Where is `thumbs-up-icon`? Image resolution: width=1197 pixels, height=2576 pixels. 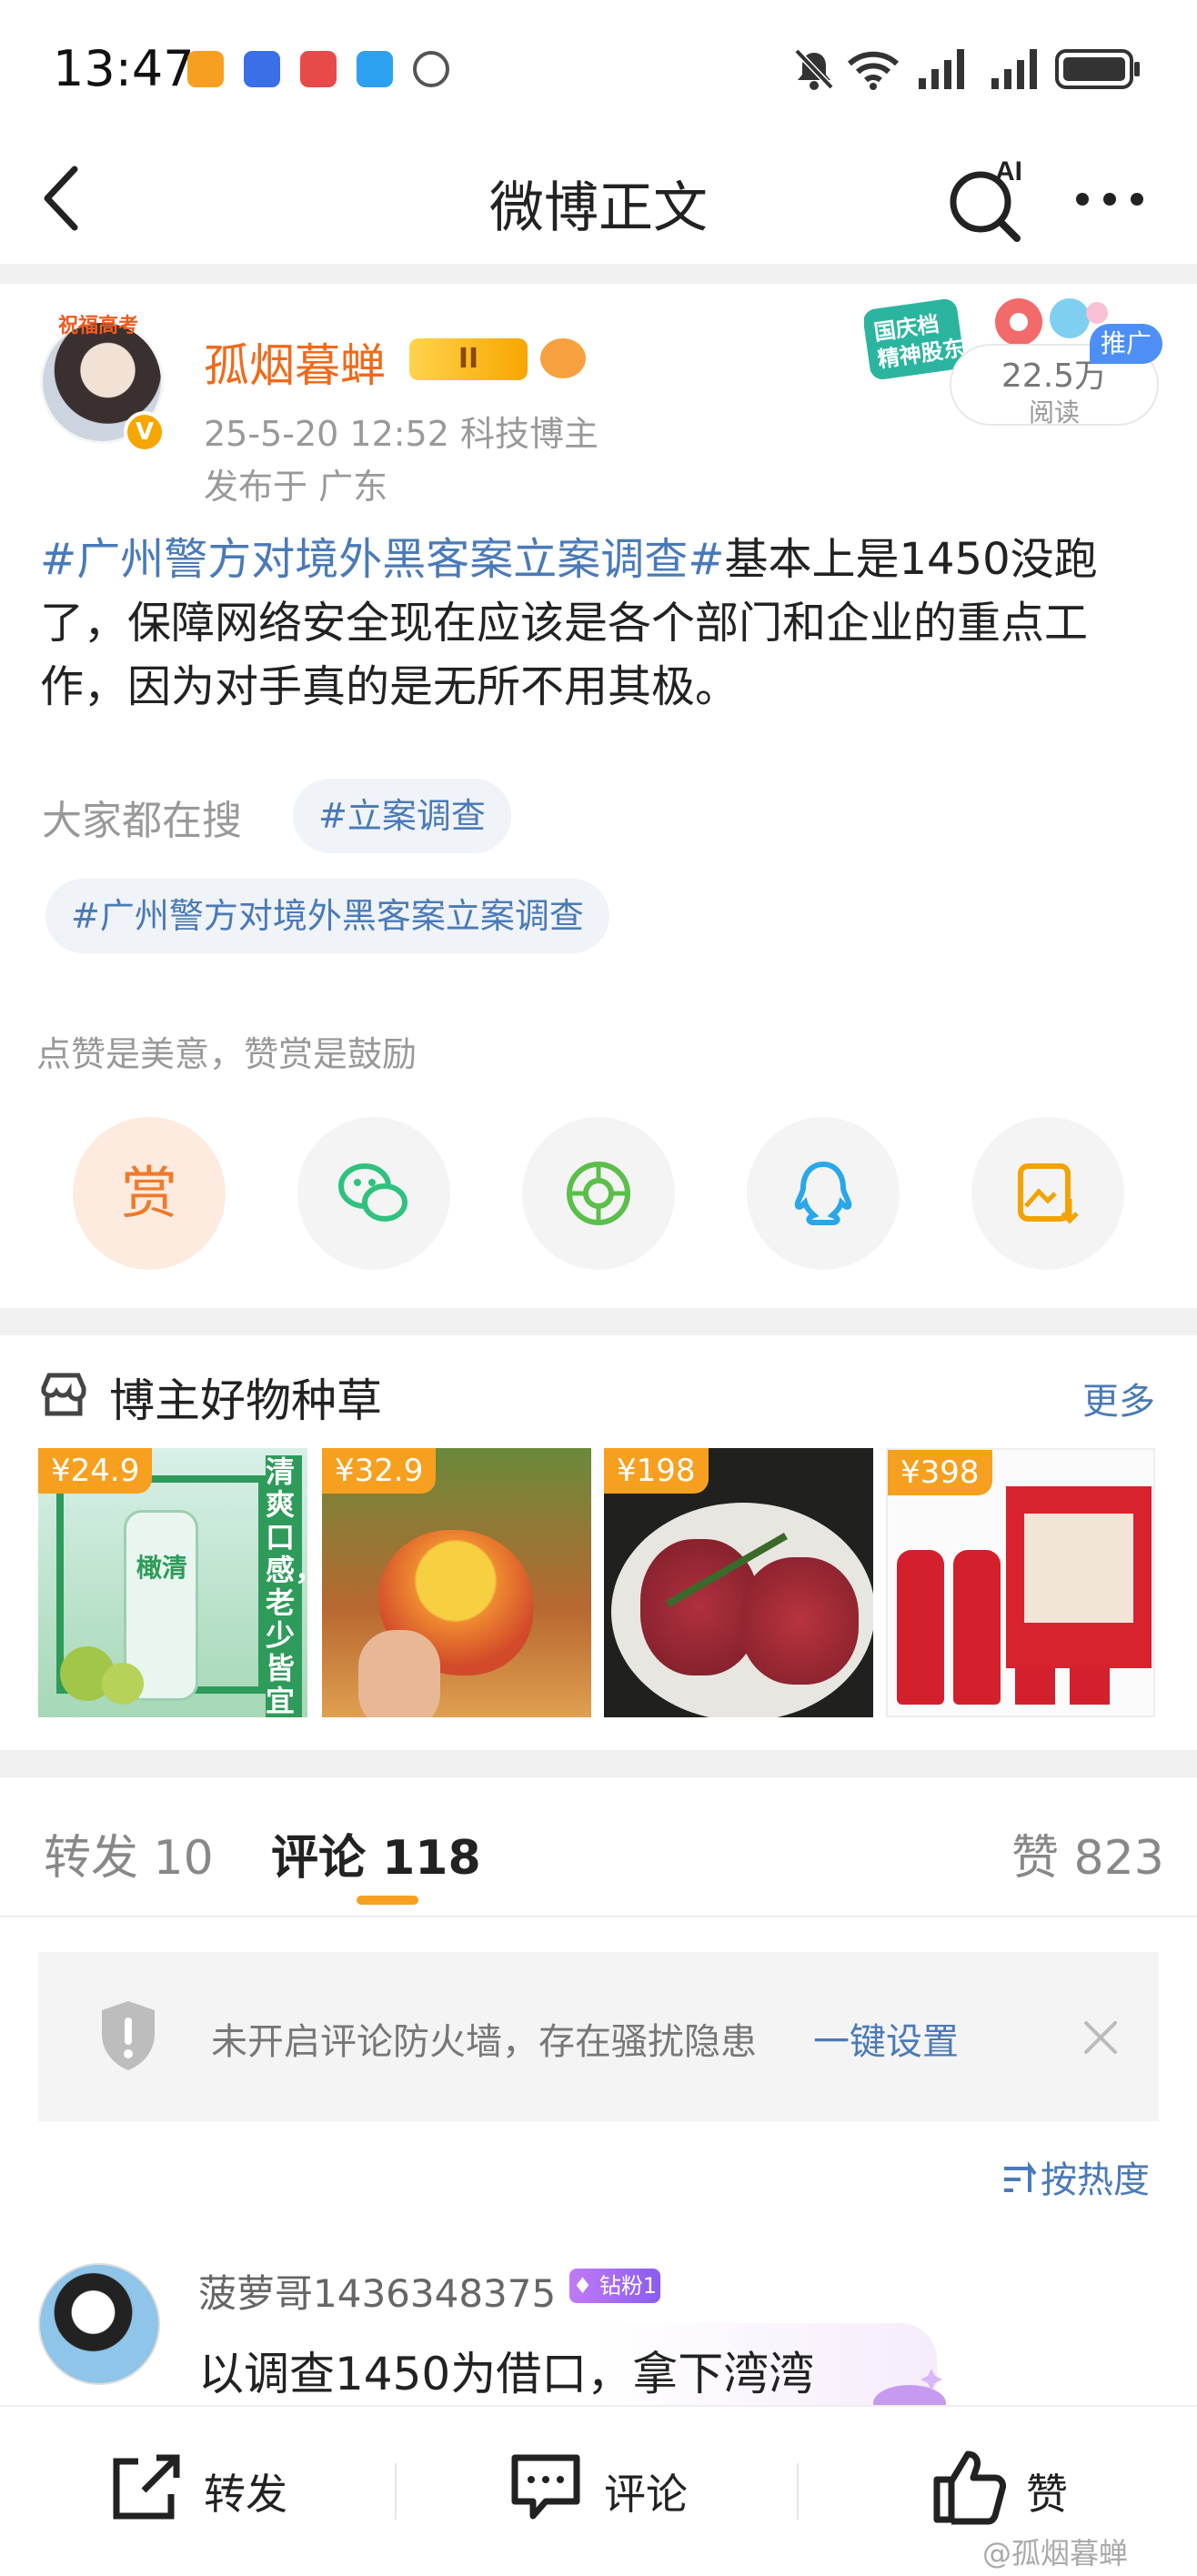 thumbs-up-icon is located at coordinates (969, 2487).